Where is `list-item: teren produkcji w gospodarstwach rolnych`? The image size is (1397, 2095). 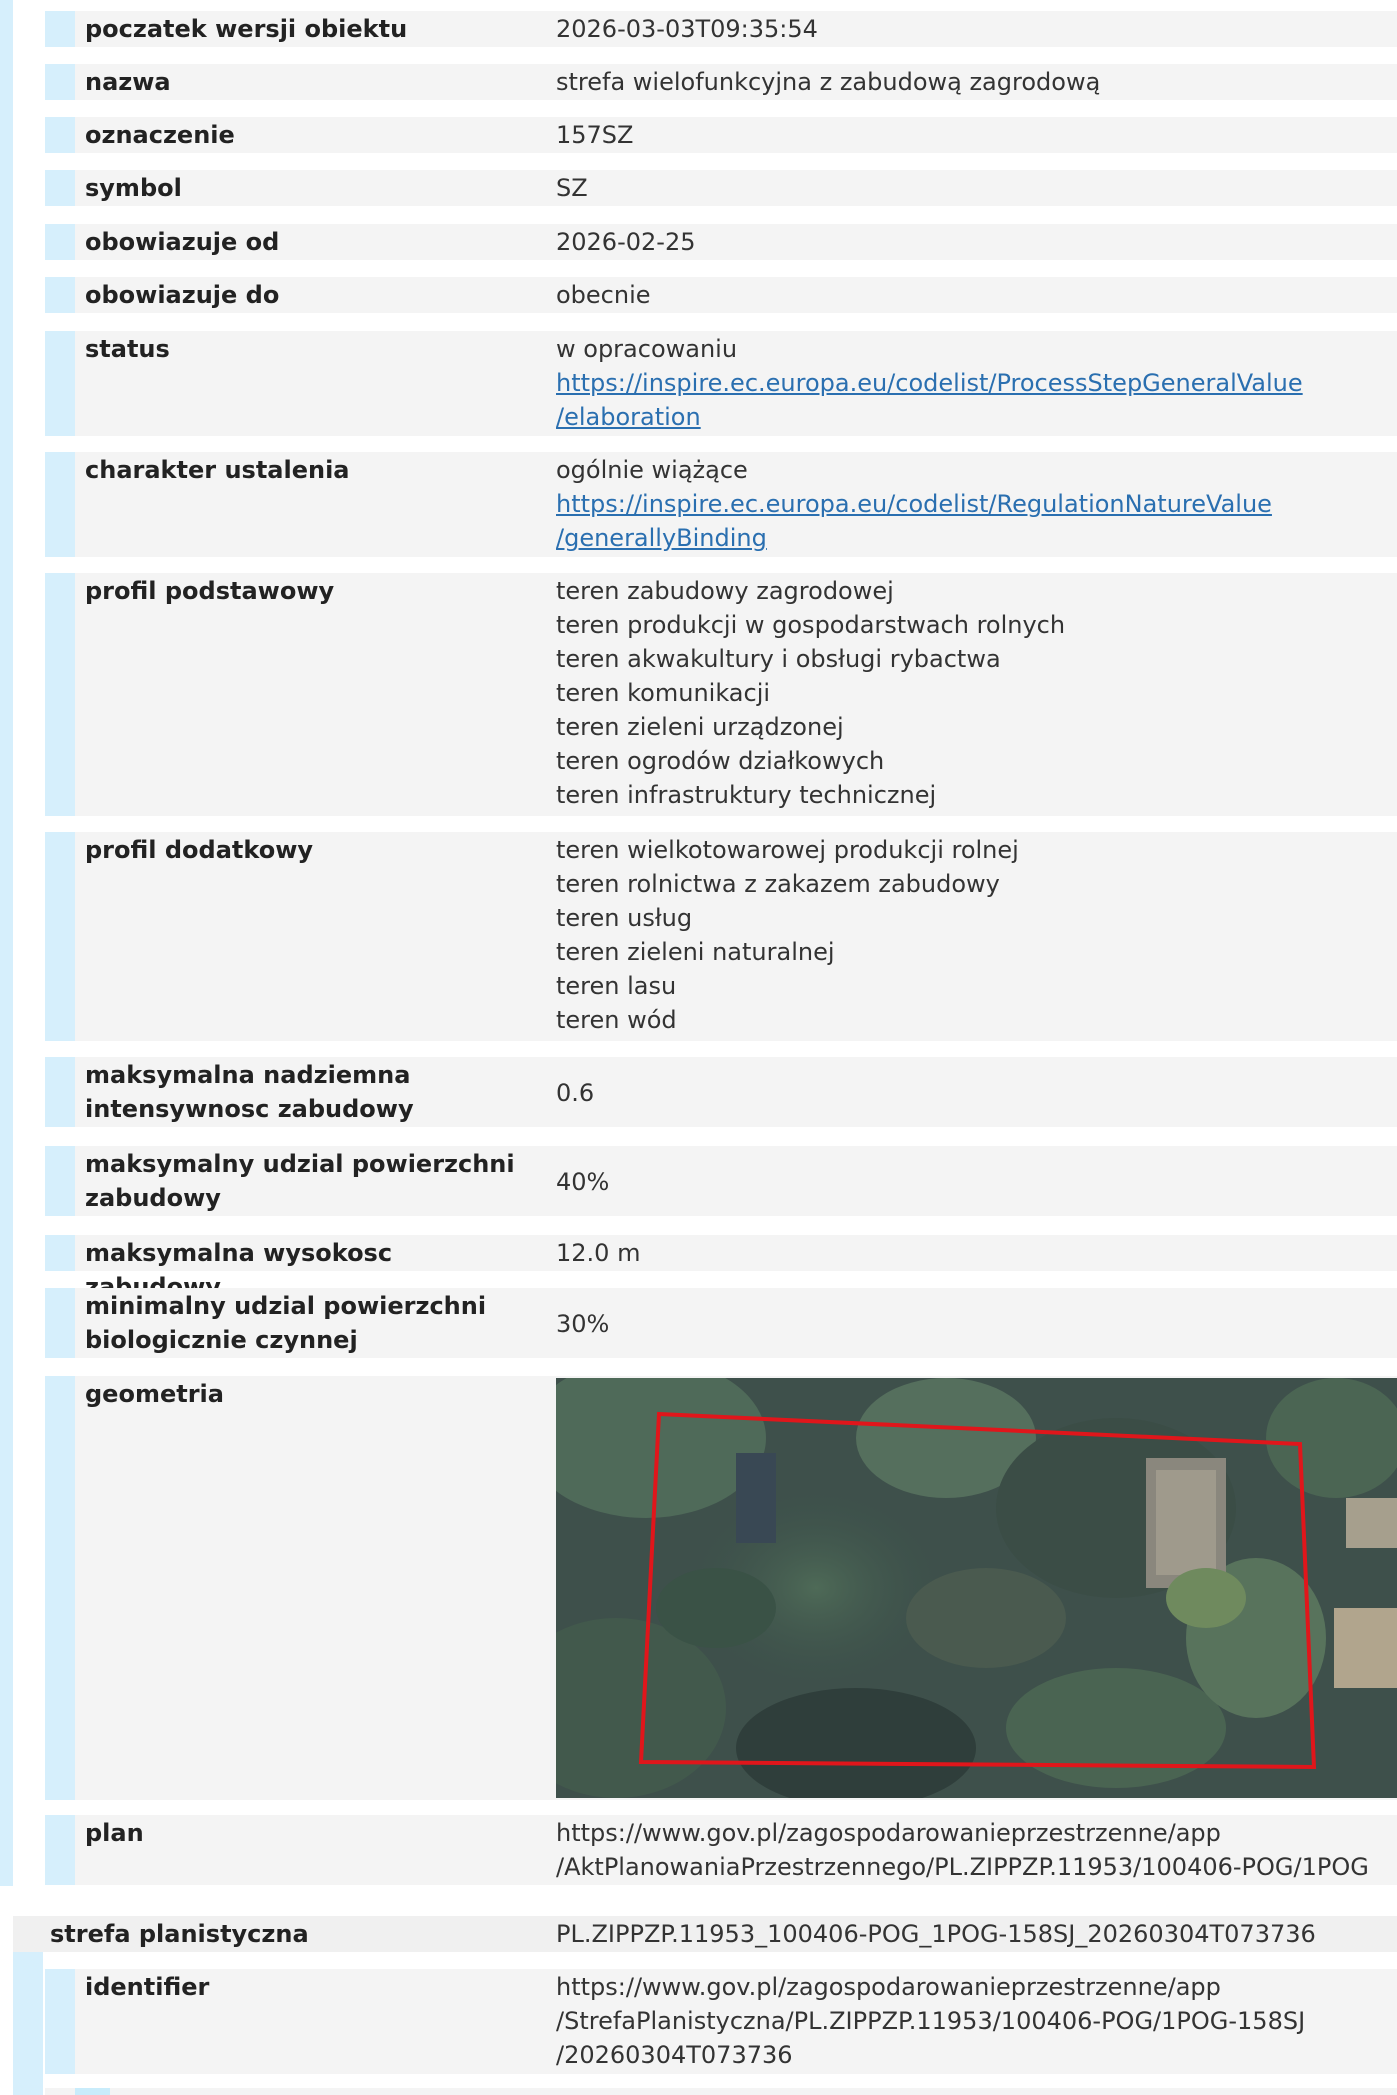 list-item: teren produkcji w gospodarstwach rolnych is located at coordinates (811, 625).